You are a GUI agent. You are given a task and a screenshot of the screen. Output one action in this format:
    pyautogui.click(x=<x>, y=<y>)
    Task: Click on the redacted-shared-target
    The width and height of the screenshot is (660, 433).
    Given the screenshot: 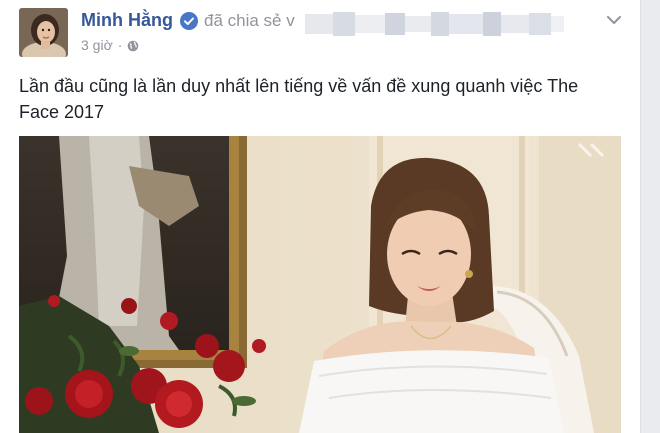 What is the action you would take?
    pyautogui.click(x=431, y=24)
    